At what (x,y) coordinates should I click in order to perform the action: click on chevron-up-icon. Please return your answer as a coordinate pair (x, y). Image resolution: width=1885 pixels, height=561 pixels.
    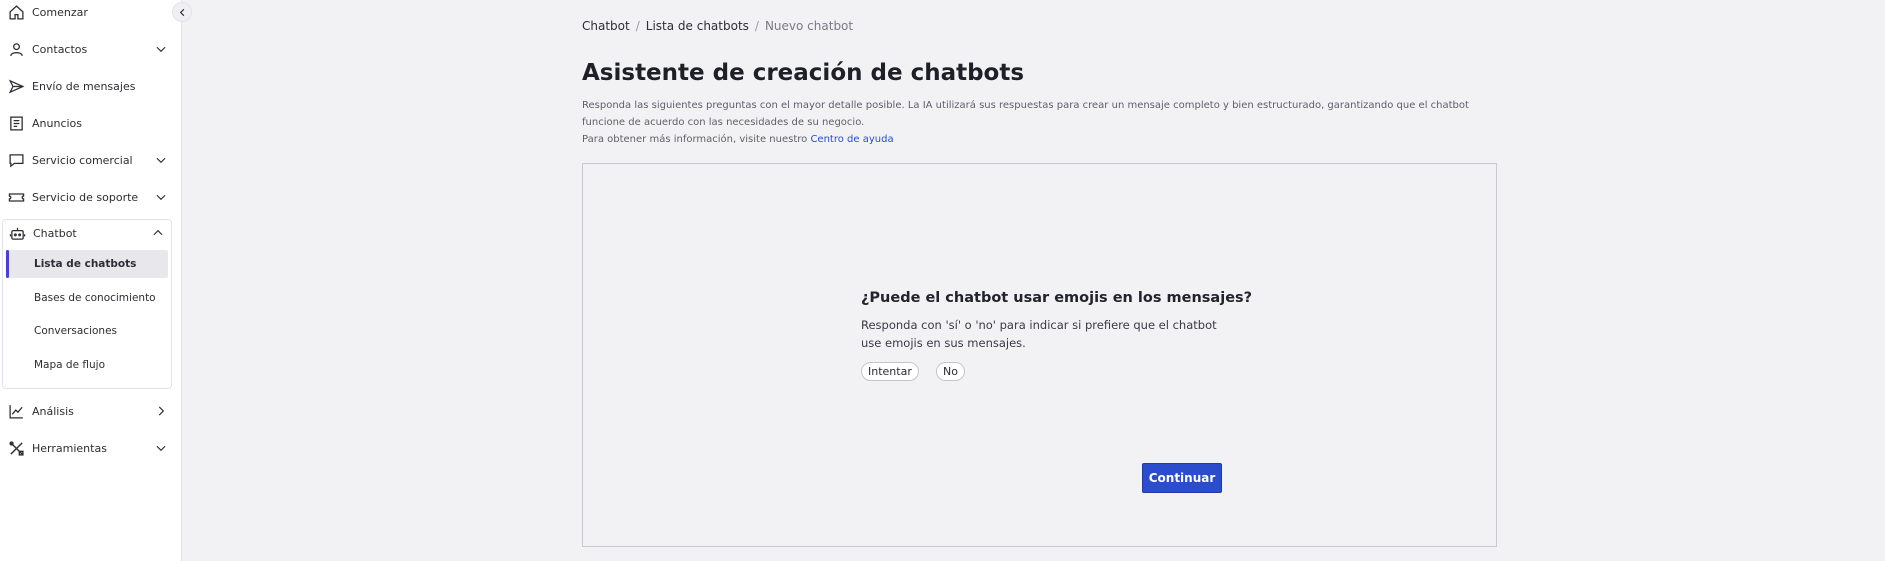
    Looking at the image, I should click on (158, 233).